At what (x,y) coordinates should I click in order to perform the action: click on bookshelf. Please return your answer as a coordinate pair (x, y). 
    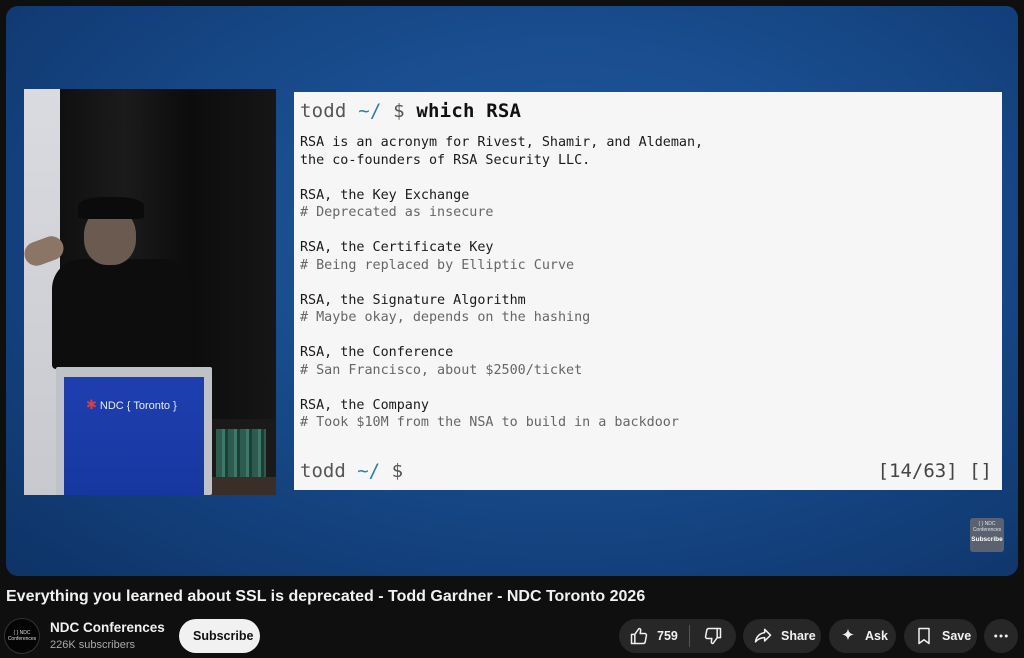
    Looking at the image, I should click on (241, 453).